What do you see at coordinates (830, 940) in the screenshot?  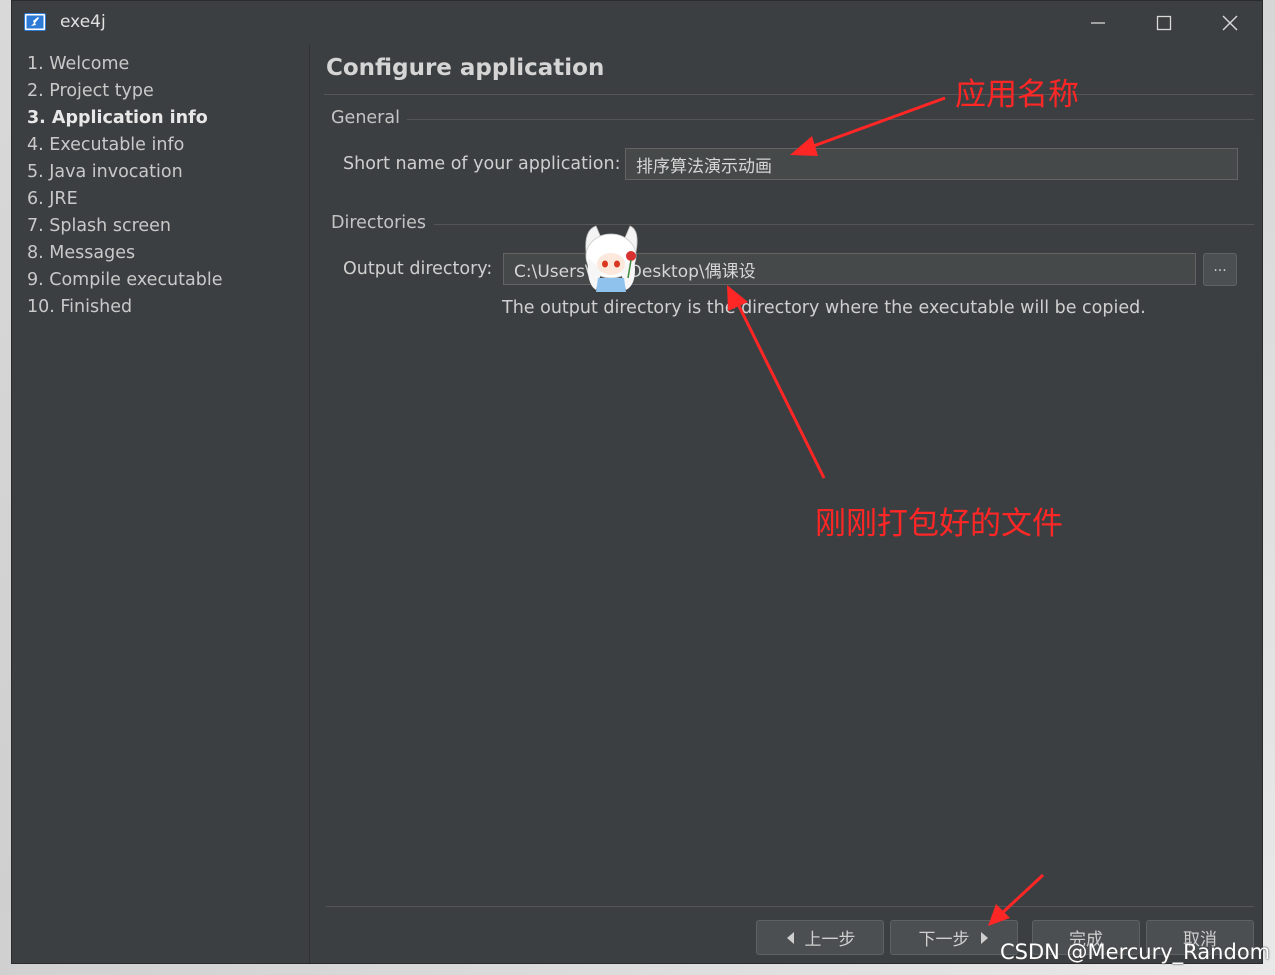 I see `back-button-label: 上一步` at bounding box center [830, 940].